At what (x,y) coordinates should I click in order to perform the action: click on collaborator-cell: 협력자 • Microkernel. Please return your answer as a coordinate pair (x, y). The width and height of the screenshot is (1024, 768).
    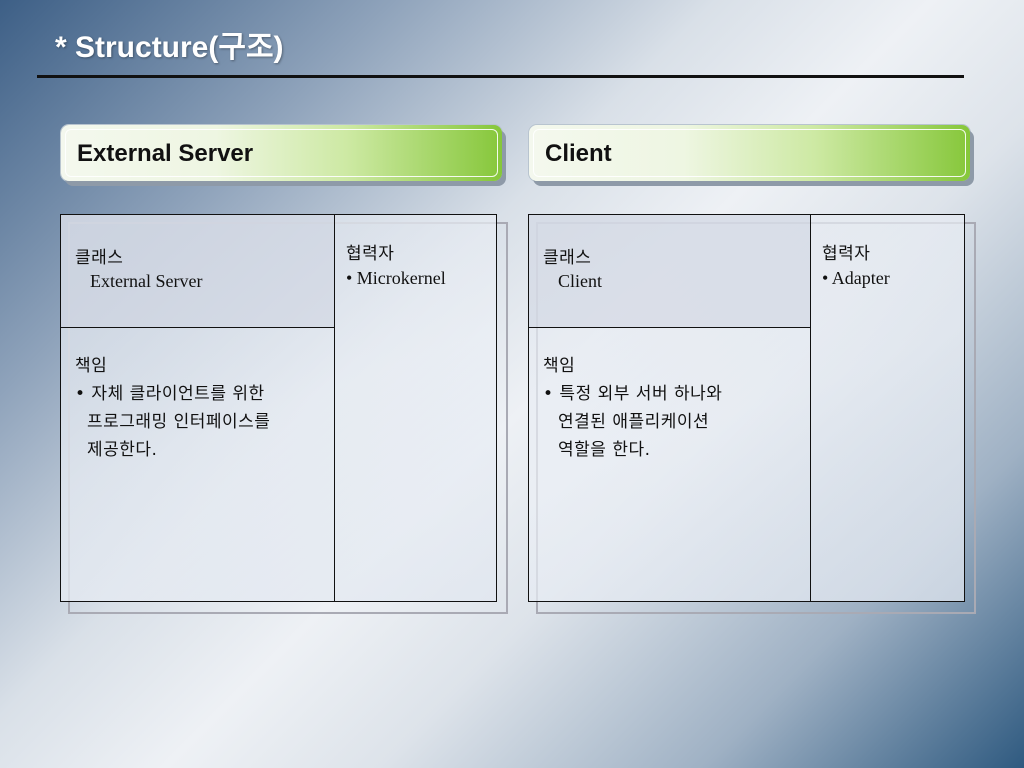
    Looking at the image, I should click on (415, 408).